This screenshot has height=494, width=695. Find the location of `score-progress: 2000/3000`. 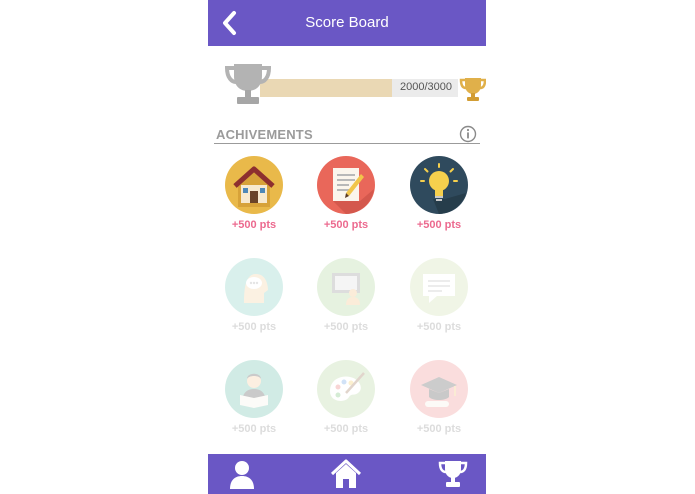

score-progress: 2000/3000 is located at coordinates (355, 83).